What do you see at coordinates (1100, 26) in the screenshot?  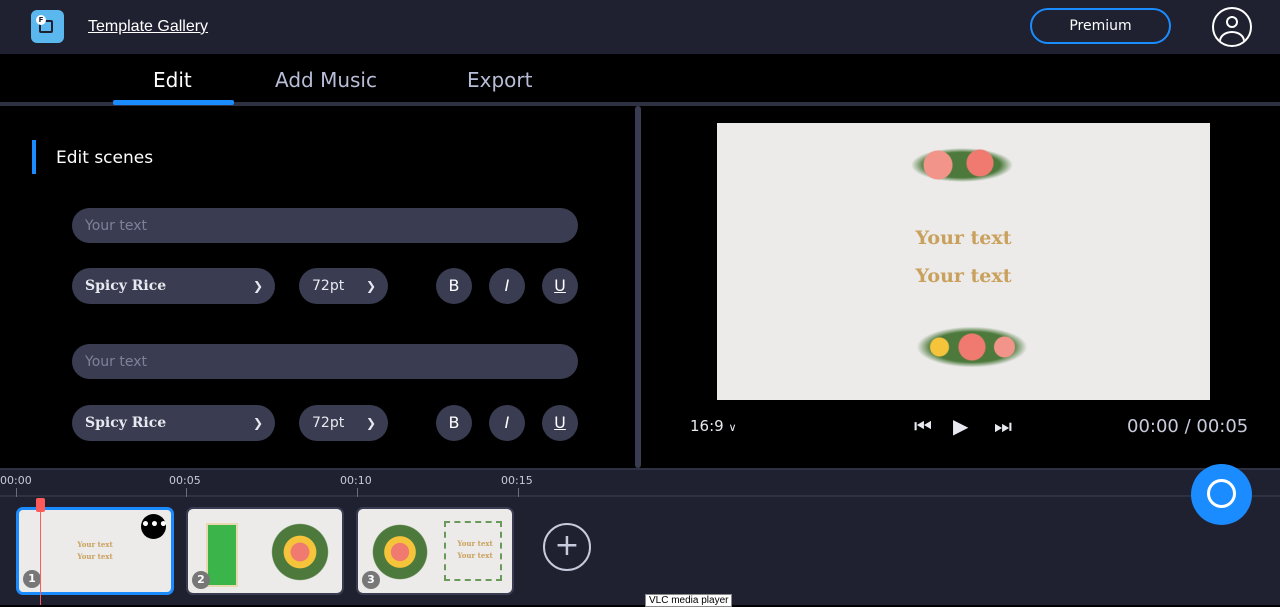 I see `premium-button: Premium` at bounding box center [1100, 26].